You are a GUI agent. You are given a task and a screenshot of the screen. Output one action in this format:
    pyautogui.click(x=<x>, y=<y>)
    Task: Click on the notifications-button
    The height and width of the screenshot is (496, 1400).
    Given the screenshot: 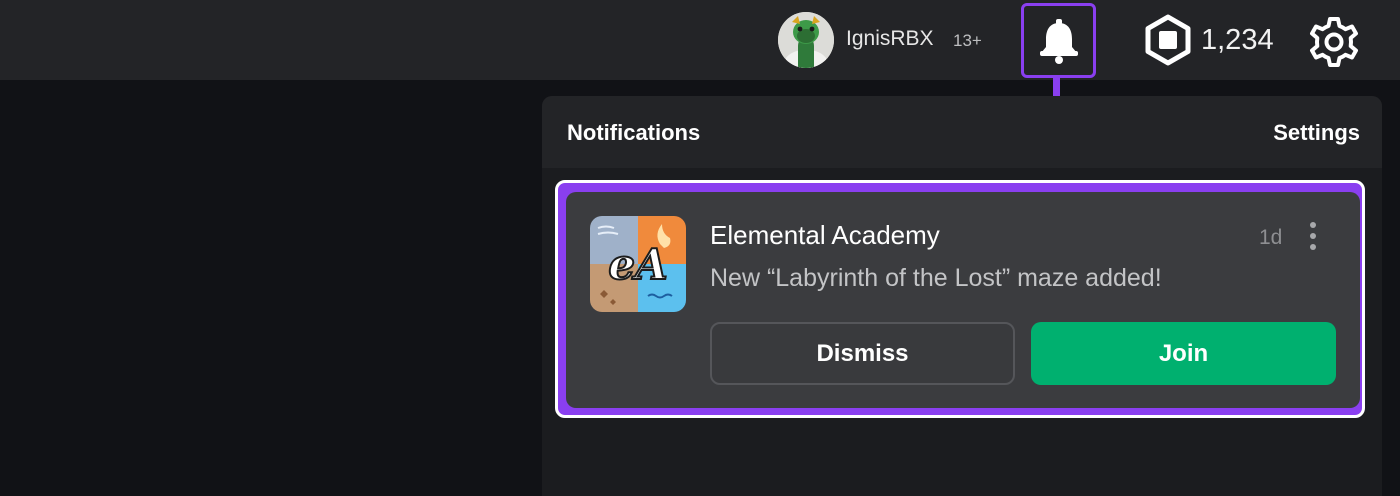 What is the action you would take?
    pyautogui.click(x=1058, y=40)
    